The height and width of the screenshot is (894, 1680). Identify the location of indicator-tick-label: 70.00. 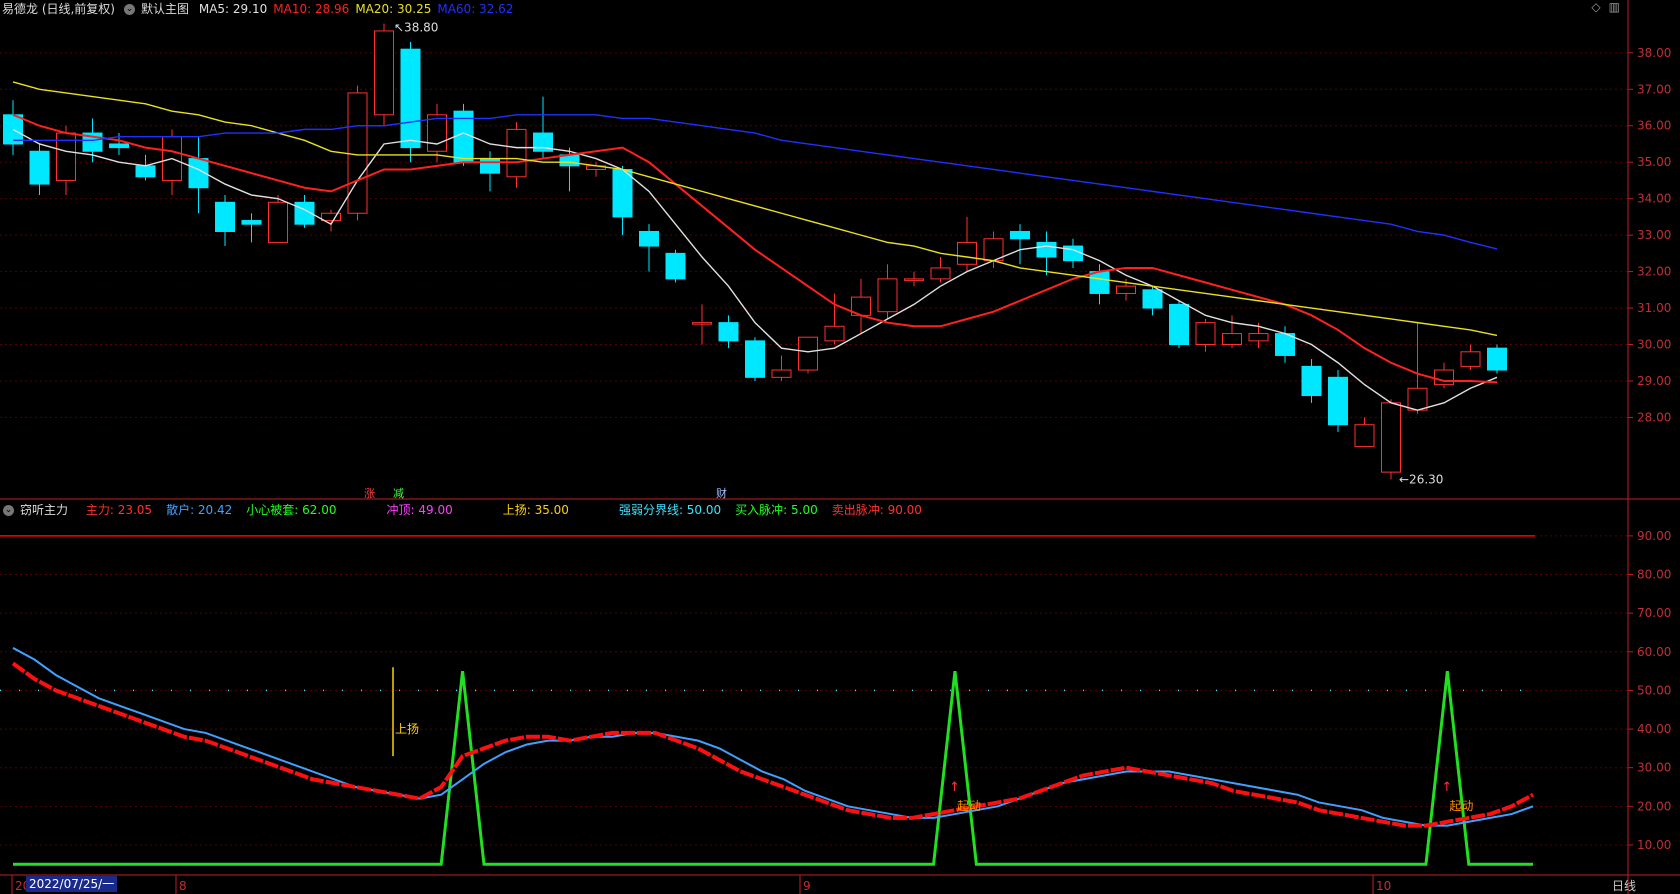
(1654, 613).